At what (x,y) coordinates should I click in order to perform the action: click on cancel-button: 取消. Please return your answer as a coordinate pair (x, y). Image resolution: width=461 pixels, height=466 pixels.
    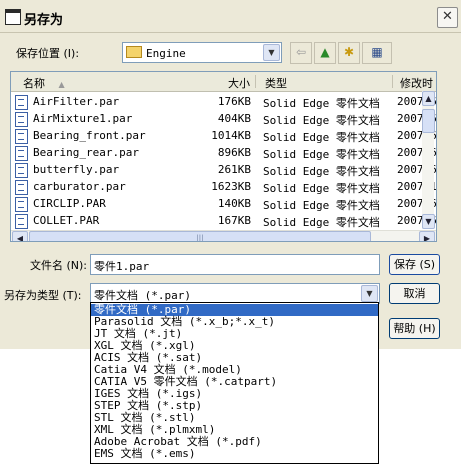
    Looking at the image, I should click on (414, 293).